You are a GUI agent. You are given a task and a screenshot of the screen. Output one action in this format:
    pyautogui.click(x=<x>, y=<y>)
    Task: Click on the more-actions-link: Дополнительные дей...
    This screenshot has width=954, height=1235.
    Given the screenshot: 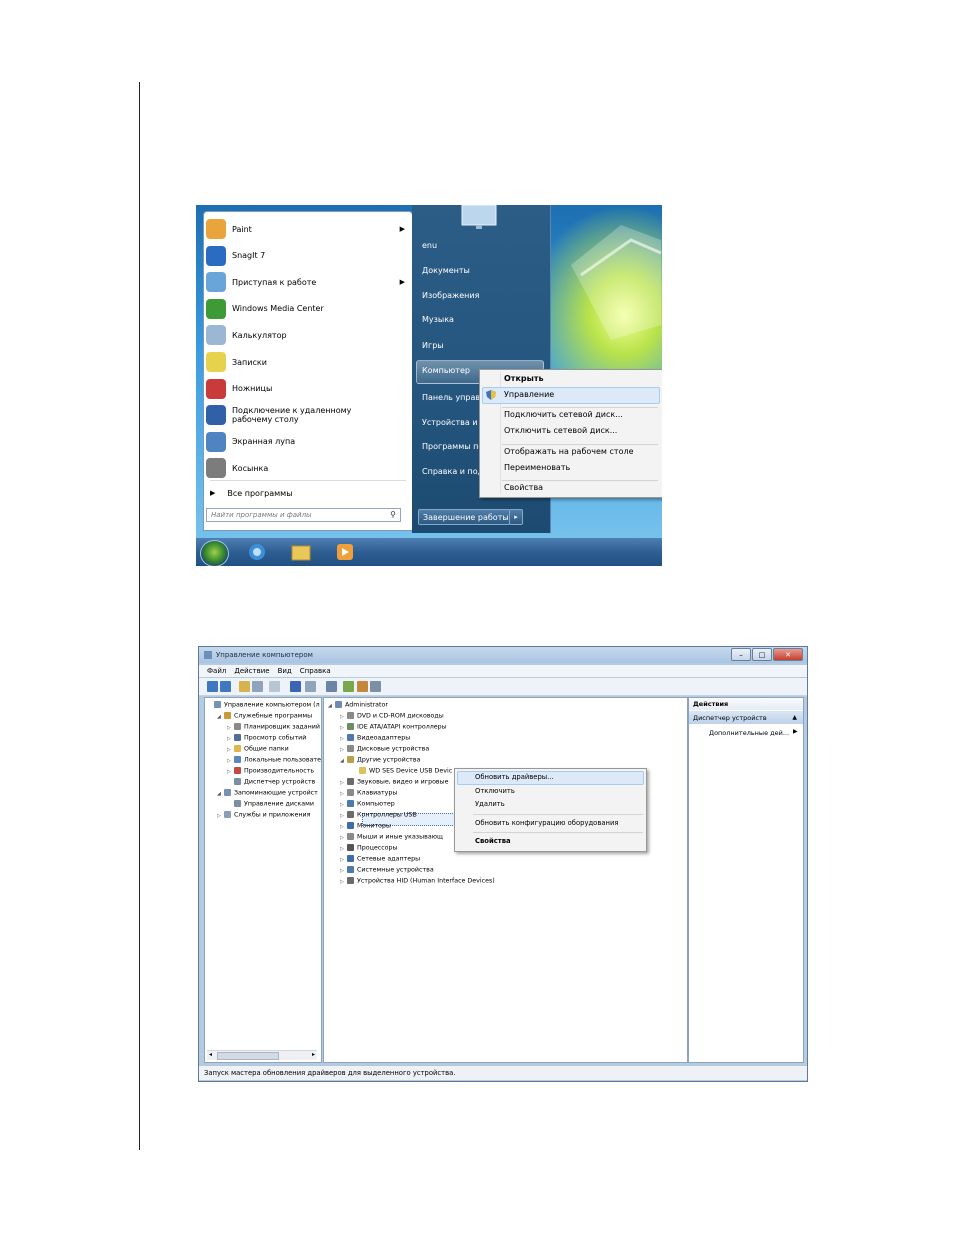 What is the action you would take?
    pyautogui.click(x=749, y=733)
    